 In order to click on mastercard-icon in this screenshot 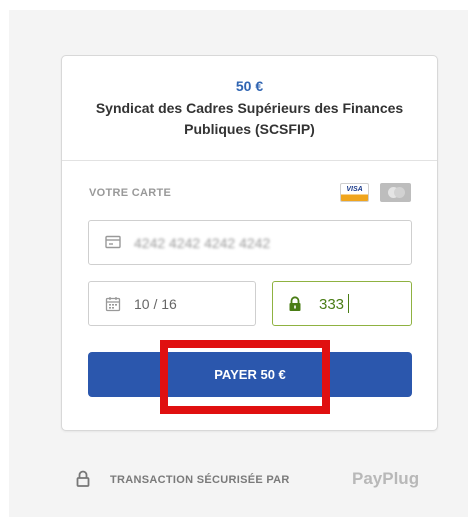, I will do `click(395, 192)`.